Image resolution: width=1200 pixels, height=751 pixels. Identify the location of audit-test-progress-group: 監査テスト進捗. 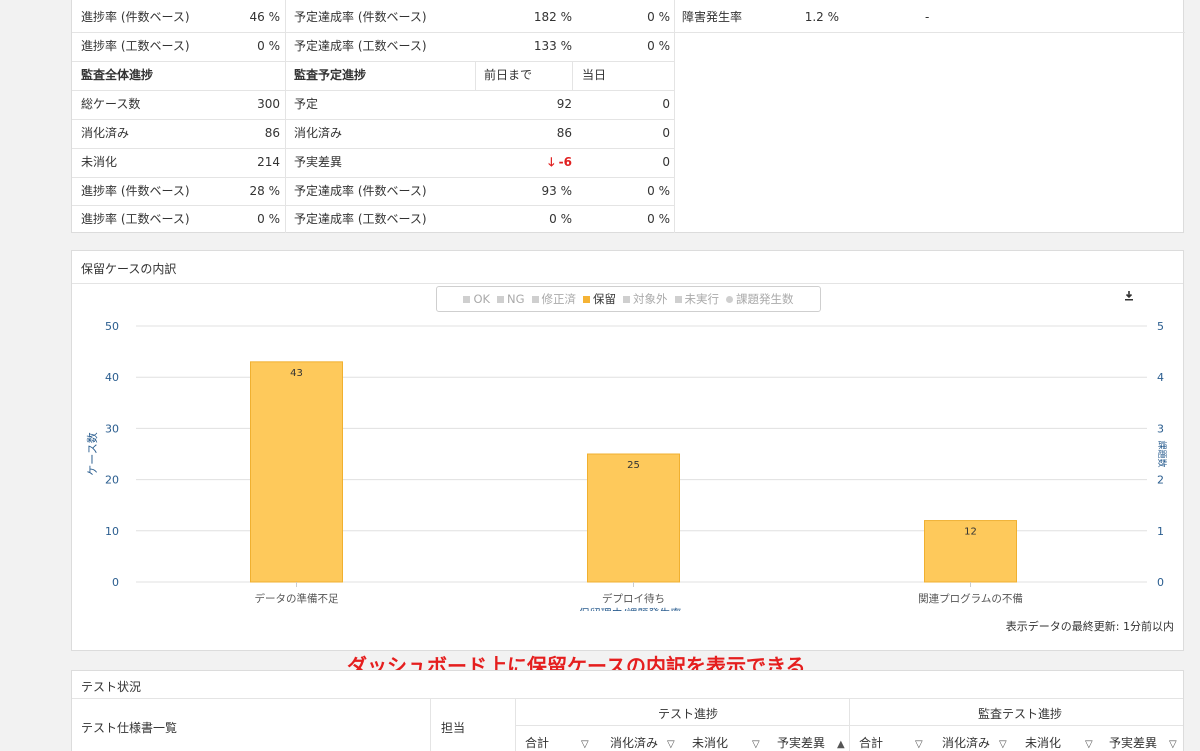
(1020, 714).